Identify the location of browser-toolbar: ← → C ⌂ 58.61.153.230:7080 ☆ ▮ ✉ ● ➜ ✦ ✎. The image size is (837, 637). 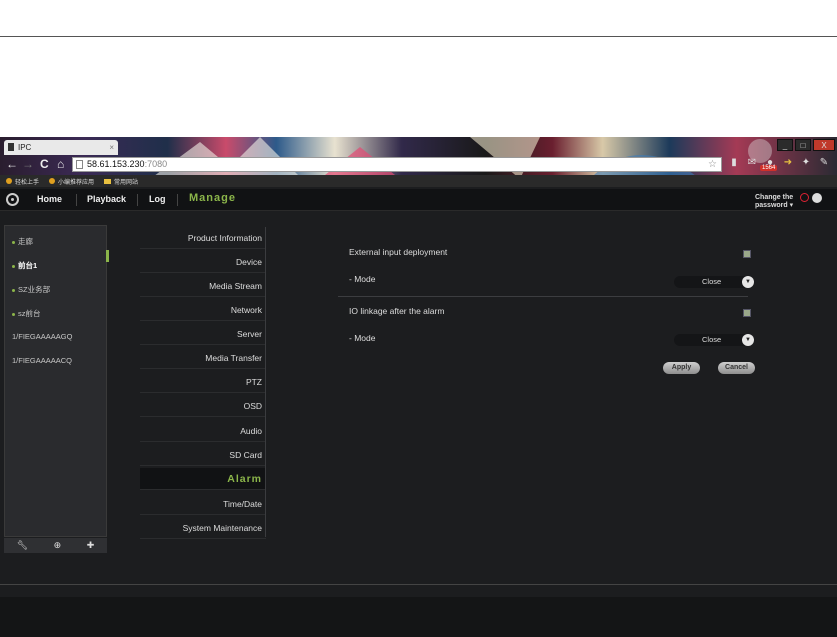
(418, 165).